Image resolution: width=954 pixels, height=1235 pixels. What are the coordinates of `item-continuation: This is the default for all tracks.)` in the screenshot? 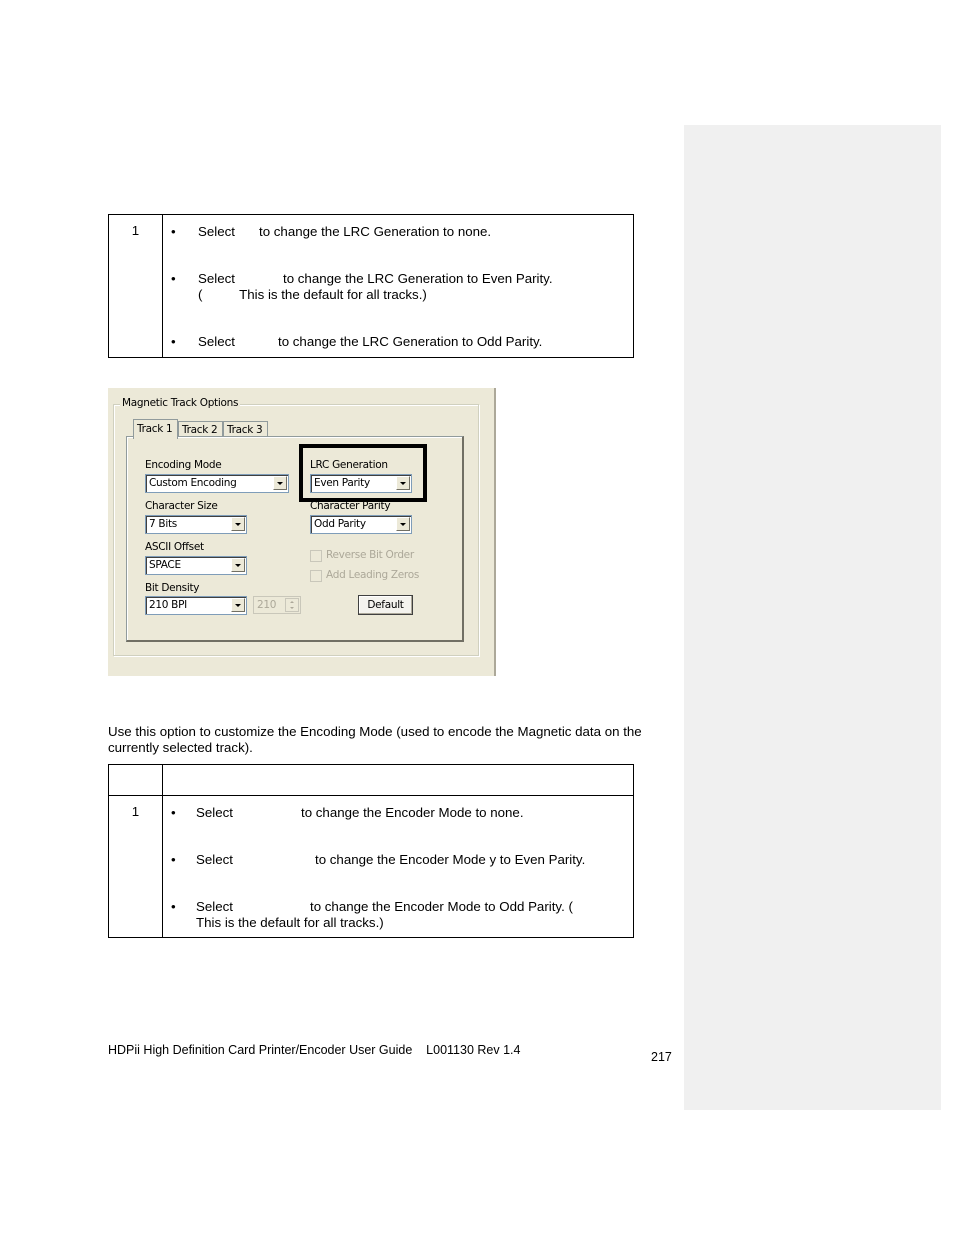 It's located at (290, 922).